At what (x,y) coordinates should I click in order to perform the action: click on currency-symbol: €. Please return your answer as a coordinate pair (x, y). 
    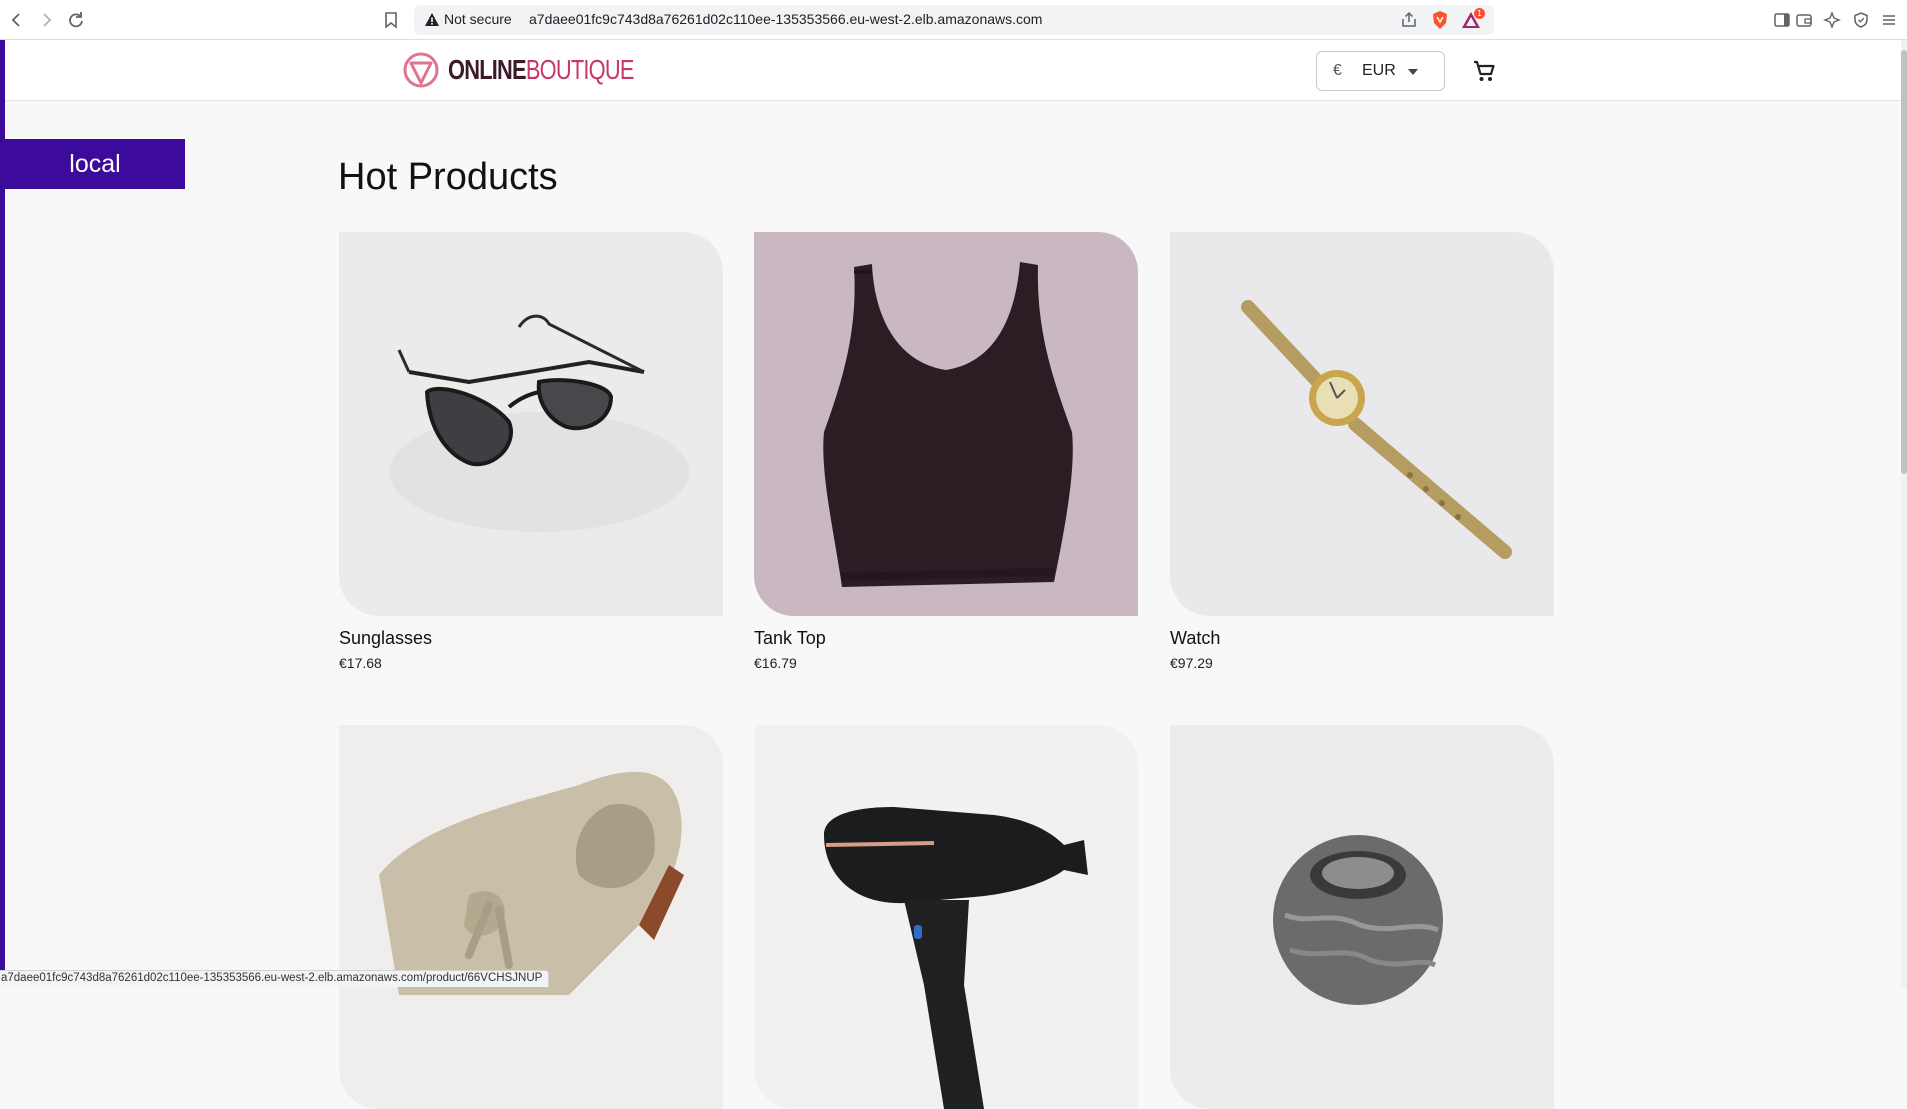
    Looking at the image, I should click on (1337, 70).